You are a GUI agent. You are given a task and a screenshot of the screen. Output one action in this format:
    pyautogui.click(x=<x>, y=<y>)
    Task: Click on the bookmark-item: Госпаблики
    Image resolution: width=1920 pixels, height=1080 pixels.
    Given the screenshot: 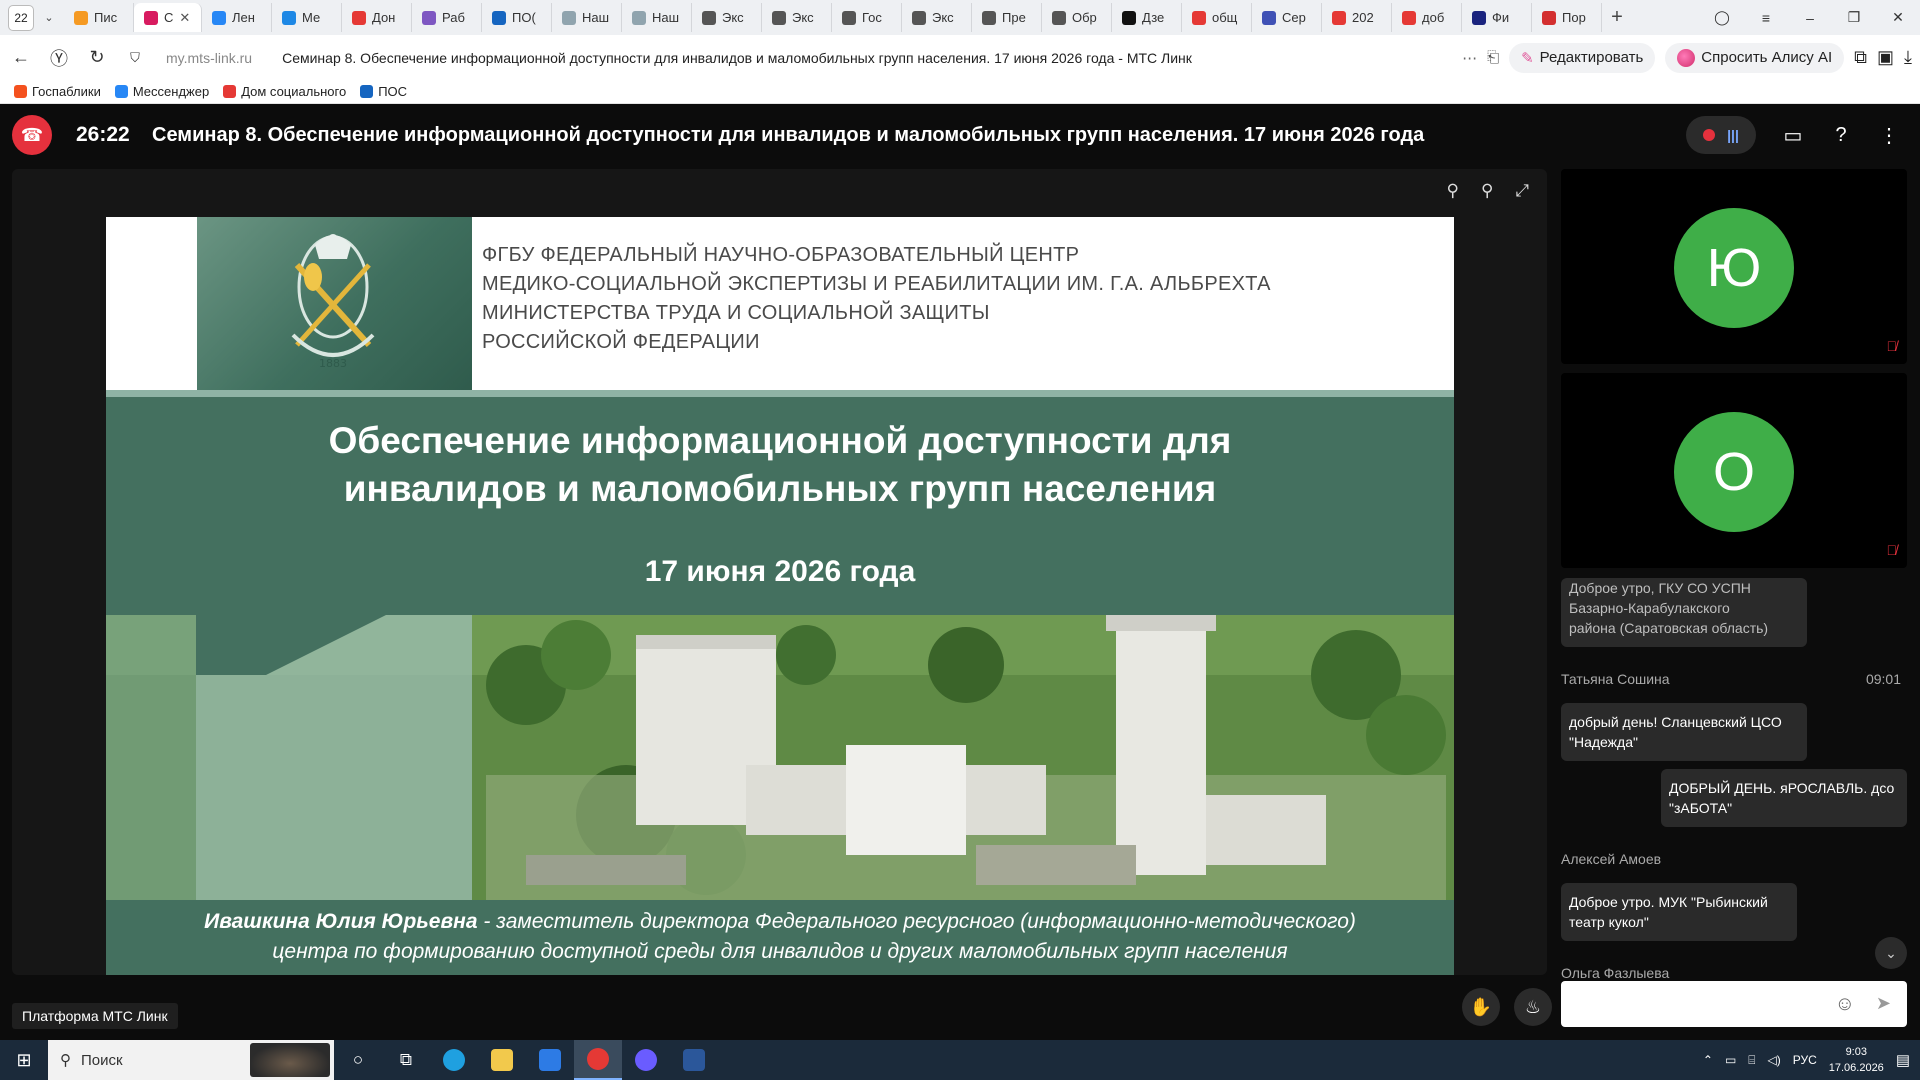 What is the action you would take?
    pyautogui.click(x=57, y=91)
    